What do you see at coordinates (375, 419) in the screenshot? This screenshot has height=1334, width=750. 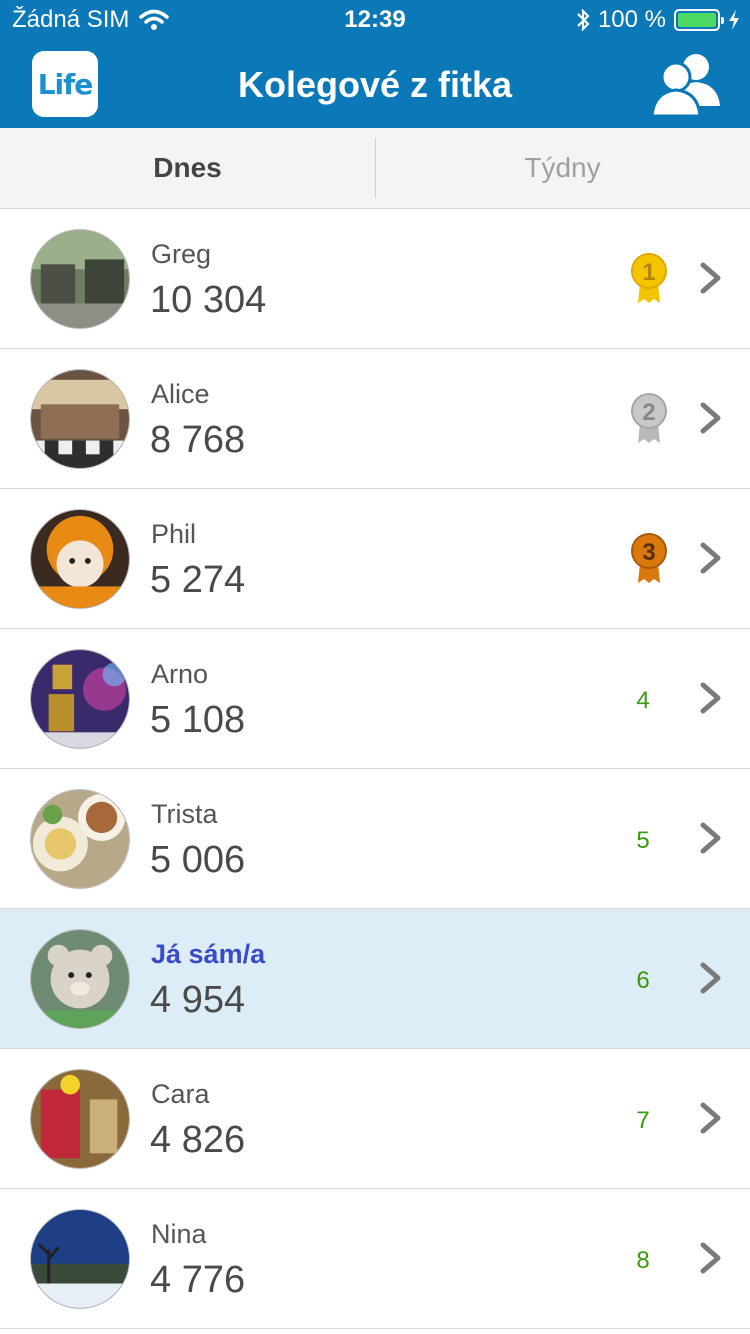 I see `leaderboard-row: Alice 8 768 2` at bounding box center [375, 419].